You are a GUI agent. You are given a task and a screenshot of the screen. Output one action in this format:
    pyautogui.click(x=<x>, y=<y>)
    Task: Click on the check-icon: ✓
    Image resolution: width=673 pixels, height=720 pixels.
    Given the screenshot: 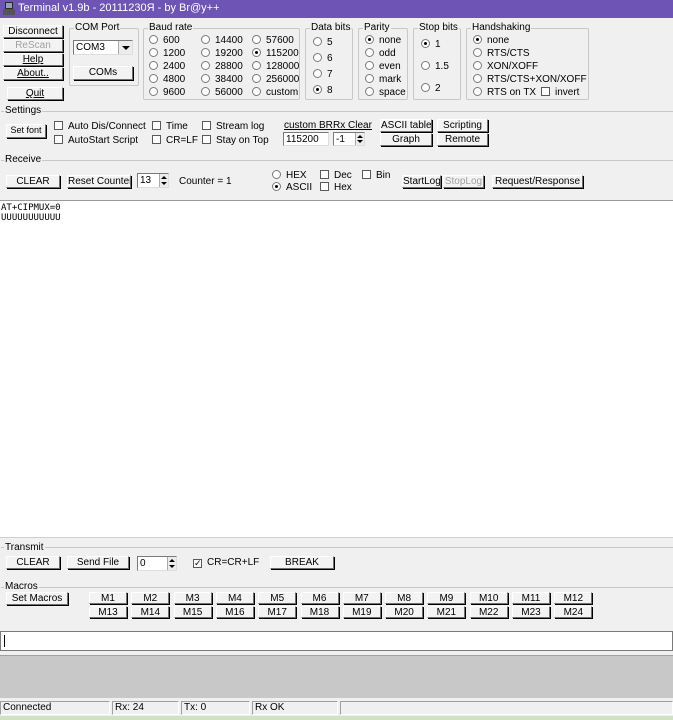 What is the action you would take?
    pyautogui.click(x=197, y=563)
    